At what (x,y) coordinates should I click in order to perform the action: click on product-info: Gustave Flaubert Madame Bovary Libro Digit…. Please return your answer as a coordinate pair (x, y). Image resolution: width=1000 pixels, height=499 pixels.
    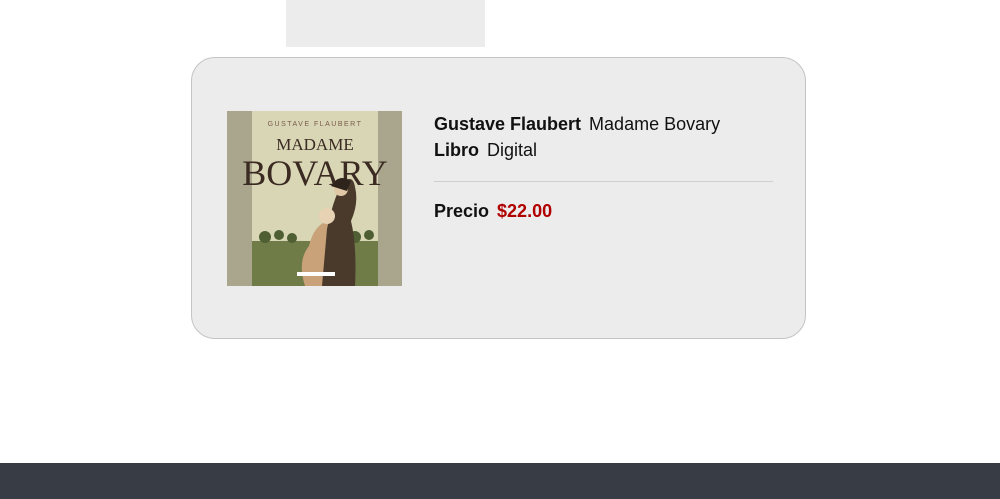
    Looking at the image, I should click on (603, 137).